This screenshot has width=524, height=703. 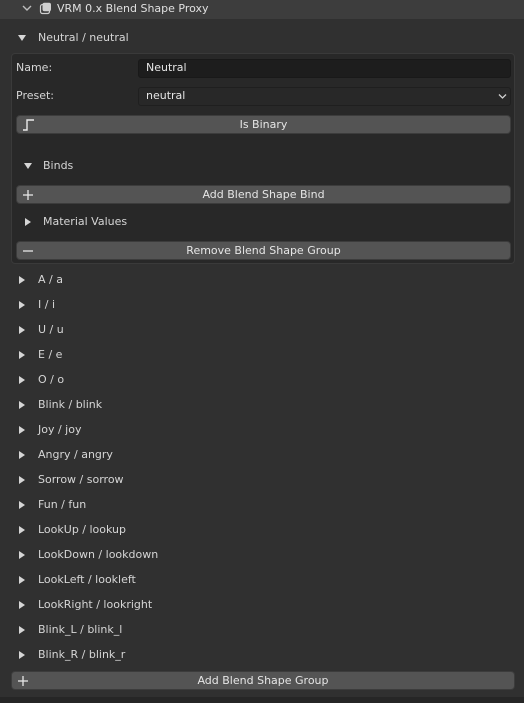 I want to click on expression-group-label: E / e, so click(x=50, y=354).